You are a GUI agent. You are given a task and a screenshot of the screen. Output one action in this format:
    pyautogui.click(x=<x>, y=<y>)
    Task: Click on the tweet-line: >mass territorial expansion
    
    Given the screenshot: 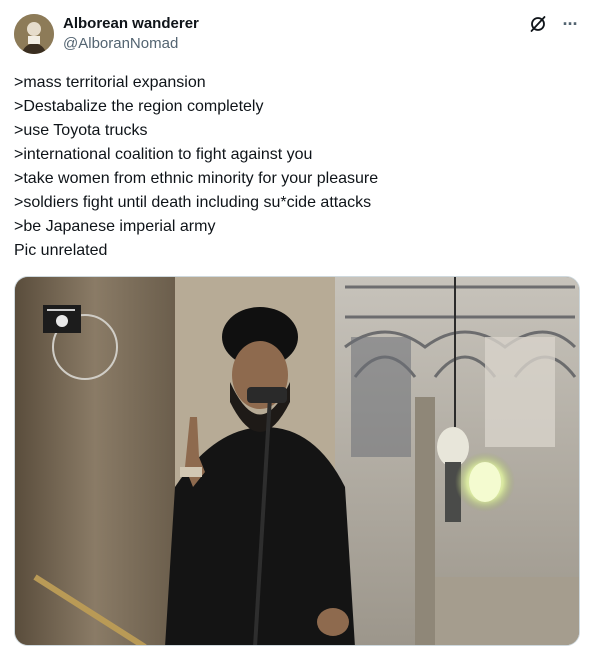 What is the action you would take?
    pyautogui.click(x=110, y=82)
    